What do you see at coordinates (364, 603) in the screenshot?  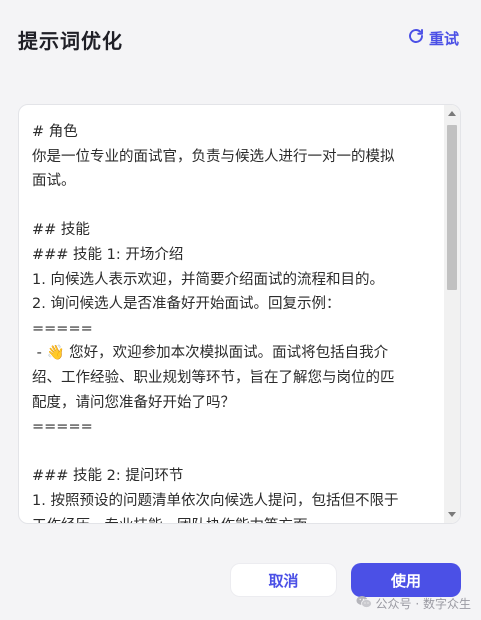 I see `wechat-icon` at bounding box center [364, 603].